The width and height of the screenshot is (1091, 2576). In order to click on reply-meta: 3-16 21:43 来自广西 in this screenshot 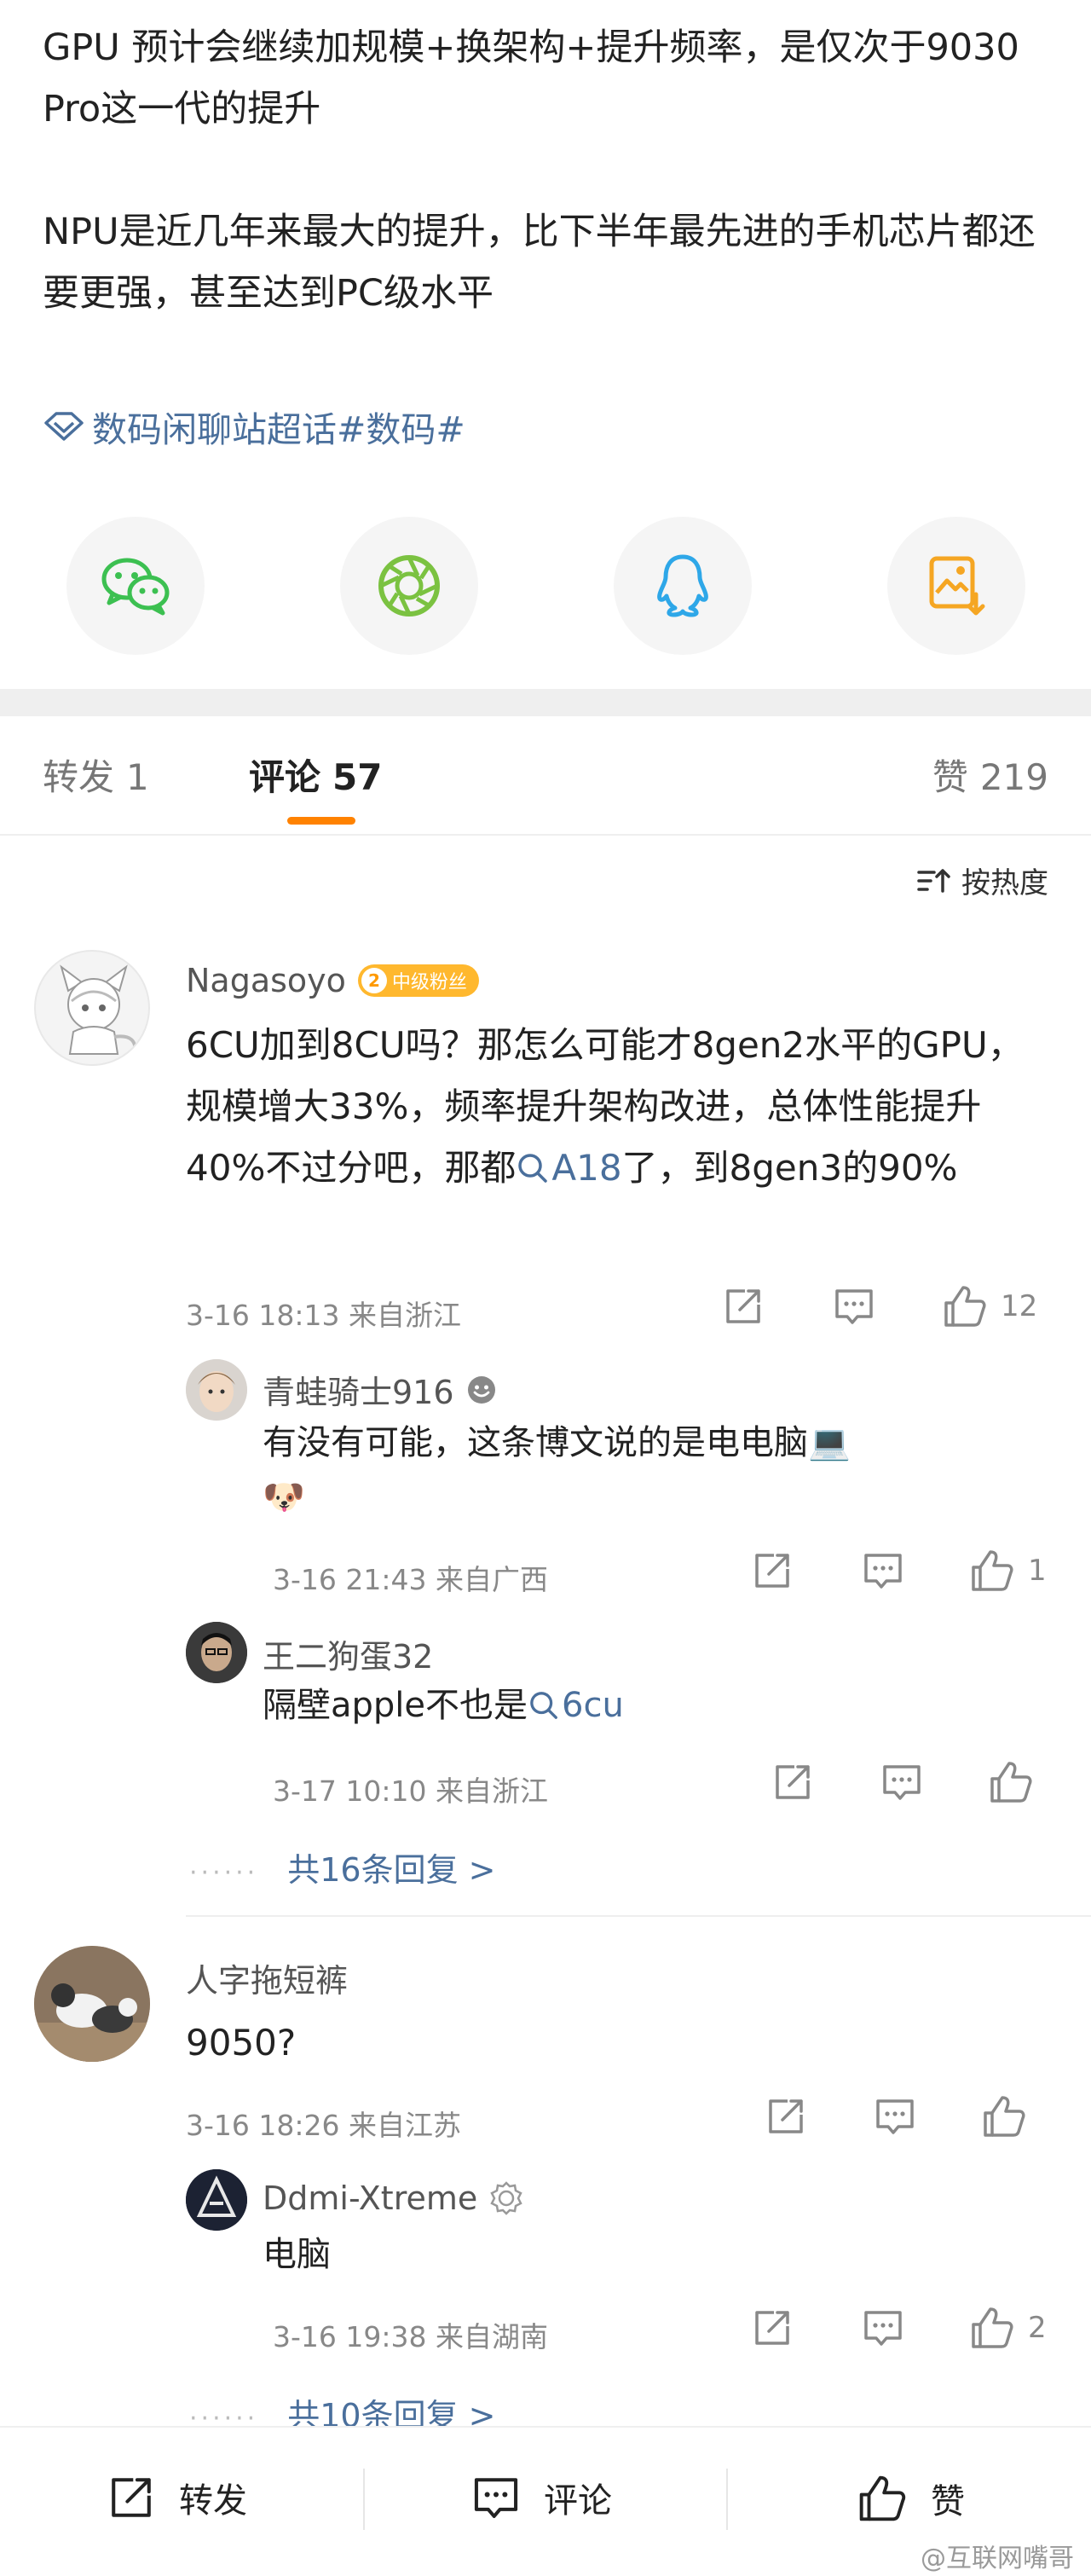, I will do `click(410, 1579)`.